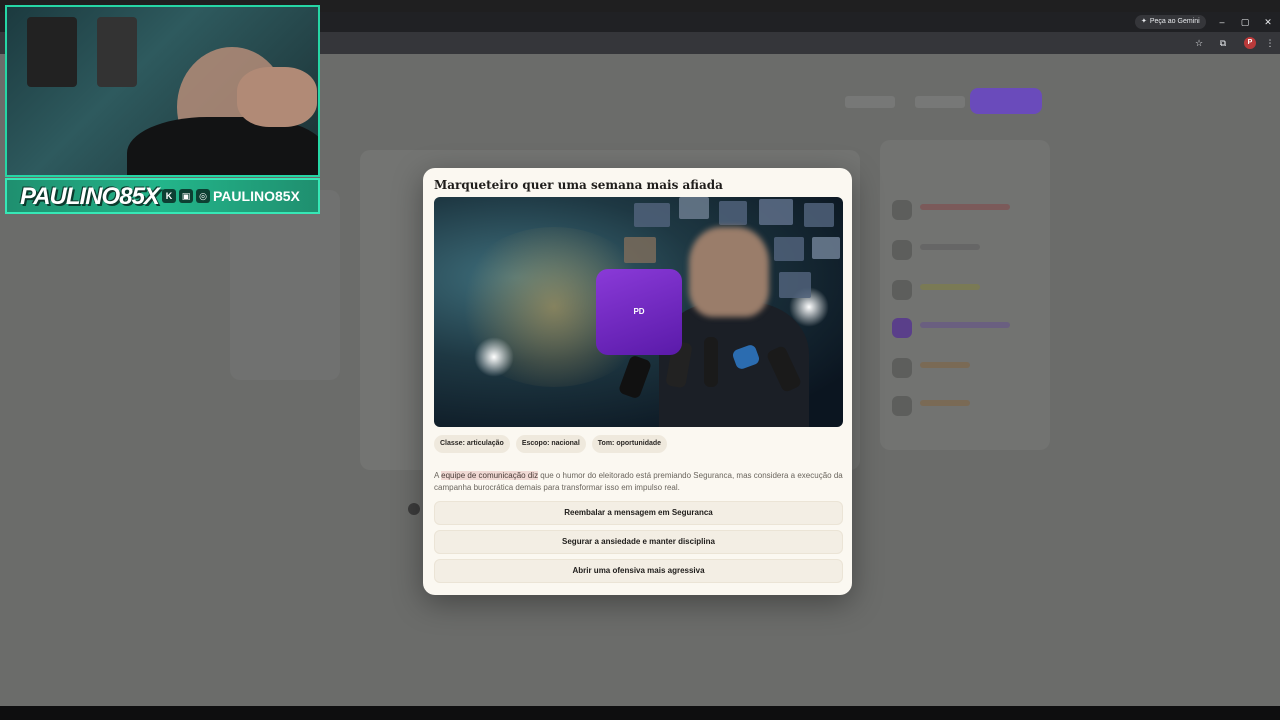 The height and width of the screenshot is (720, 1280). What do you see at coordinates (1222, 22) in the screenshot?
I see `minimize-button: –` at bounding box center [1222, 22].